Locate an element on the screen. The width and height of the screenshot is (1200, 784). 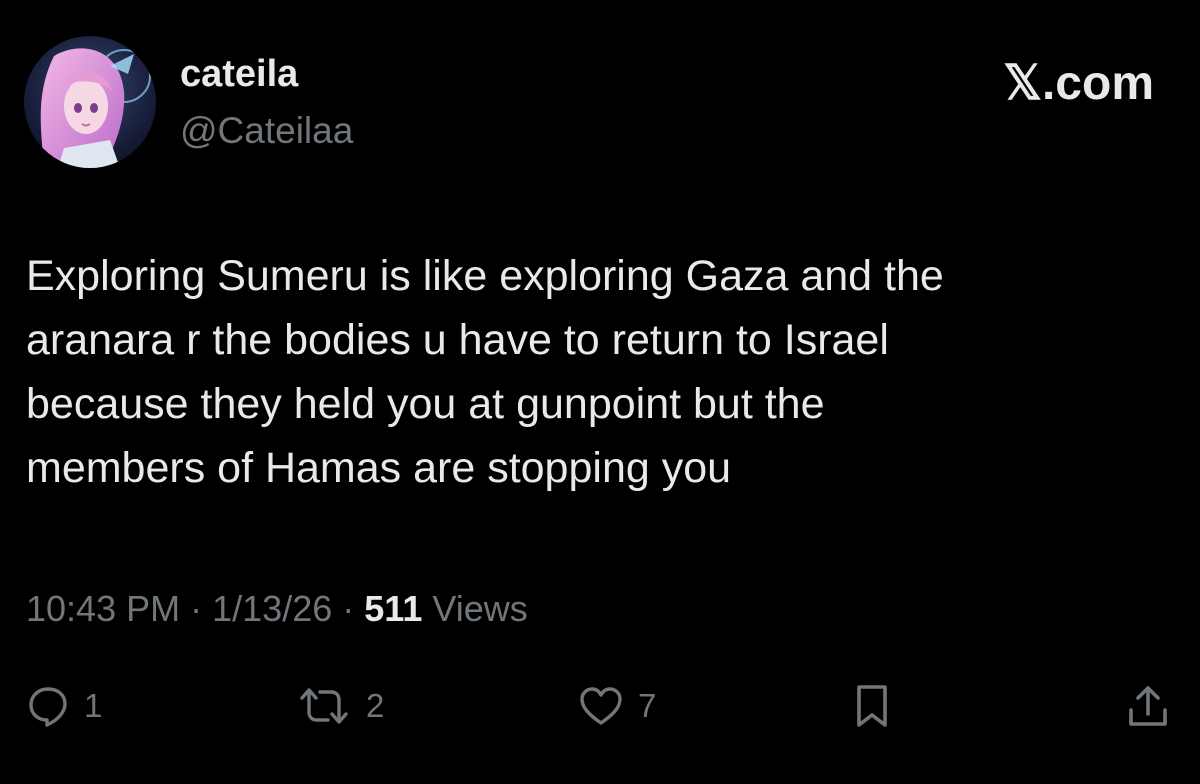
display-name: cateila is located at coordinates (239, 74).